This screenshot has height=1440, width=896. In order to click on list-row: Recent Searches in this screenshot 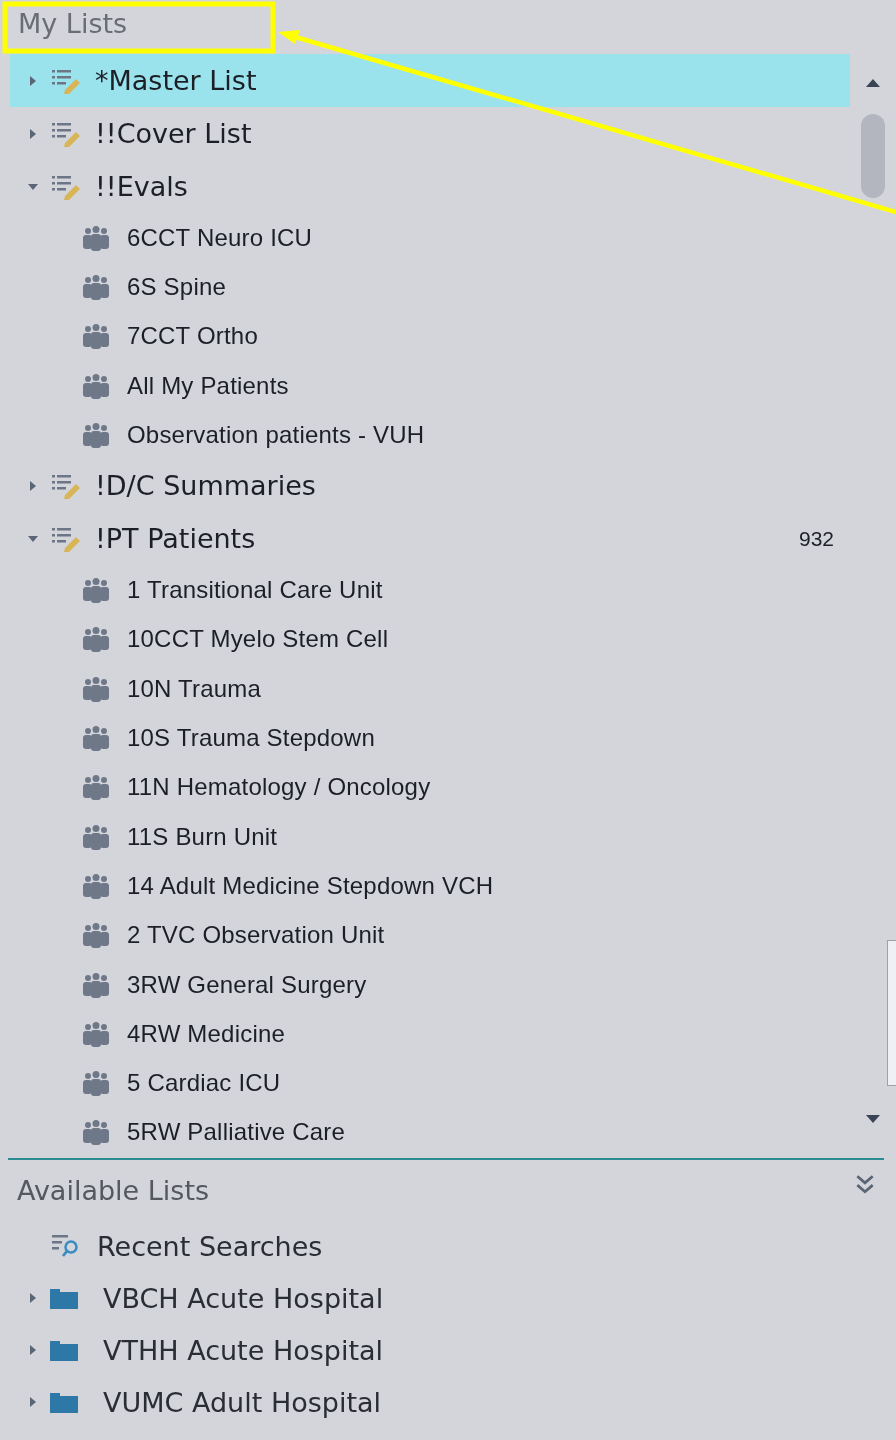, I will do `click(448, 1246)`.